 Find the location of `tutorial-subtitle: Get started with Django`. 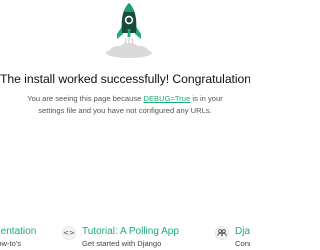

tutorial-subtitle: Get started with Django is located at coordinates (122, 243).